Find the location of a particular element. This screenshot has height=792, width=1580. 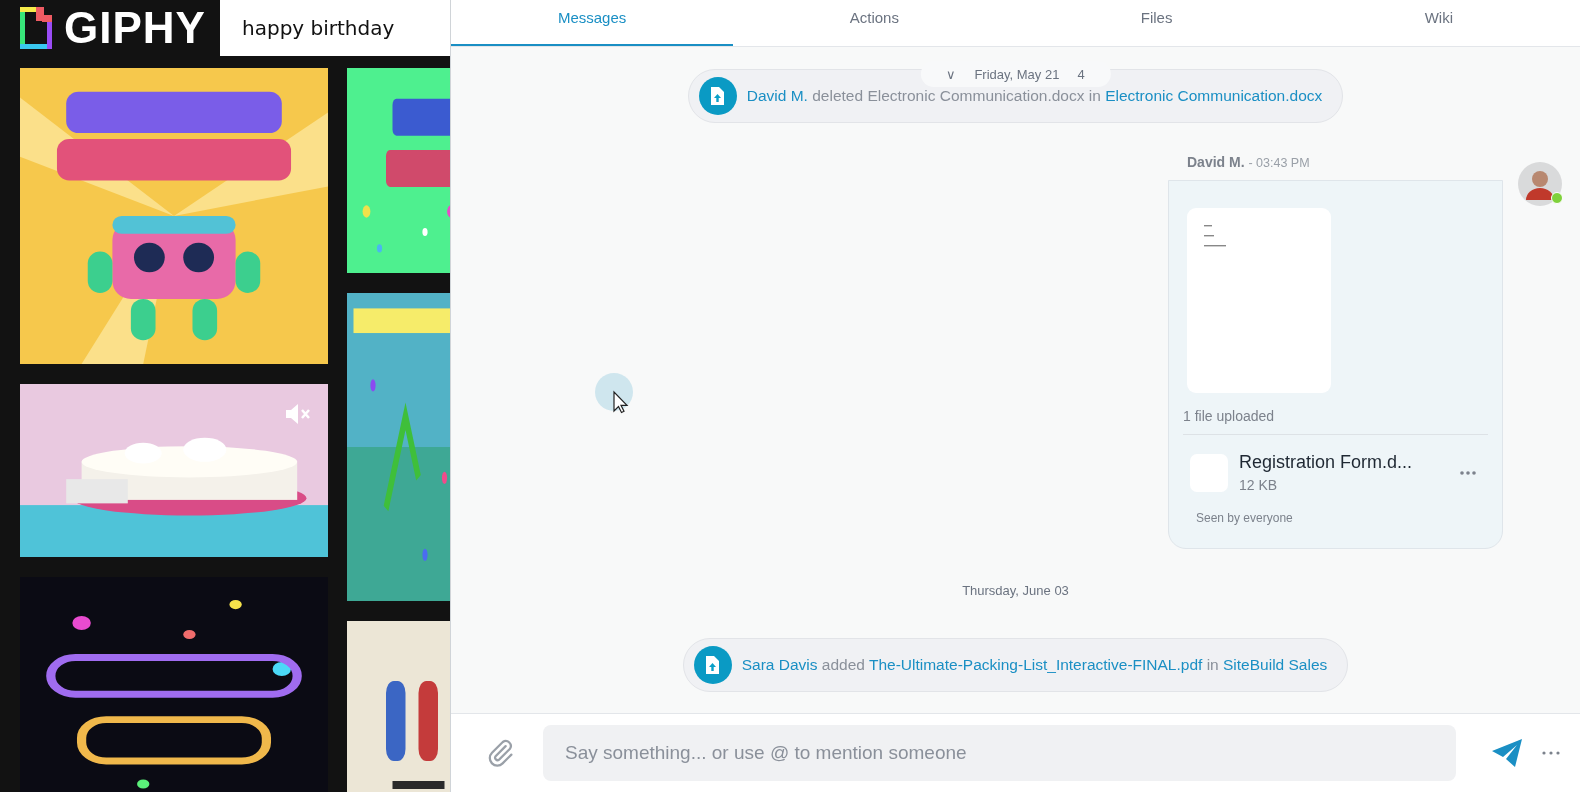

tab: Wiki is located at coordinates (1438, 23).